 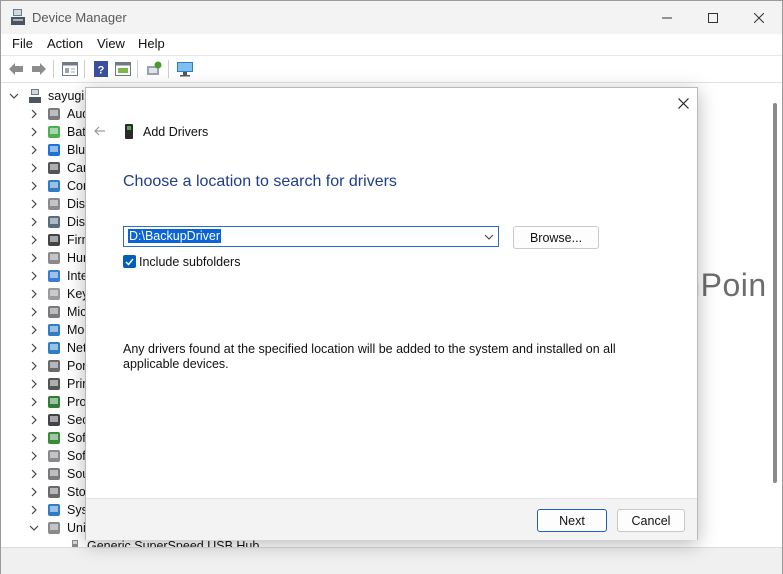 What do you see at coordinates (54, 384) in the screenshot?
I see `printer-icon` at bounding box center [54, 384].